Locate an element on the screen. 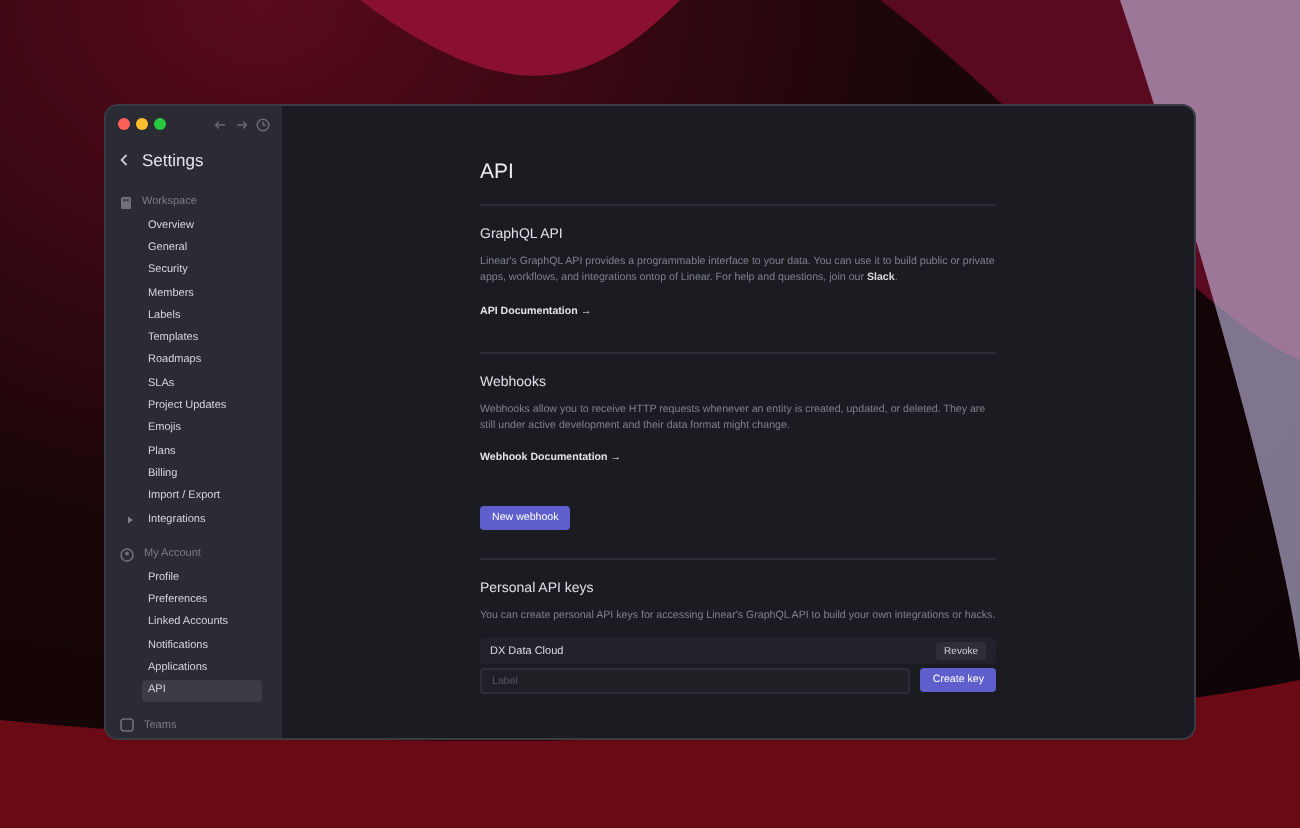  forward-arrow-icon is located at coordinates (242, 124).